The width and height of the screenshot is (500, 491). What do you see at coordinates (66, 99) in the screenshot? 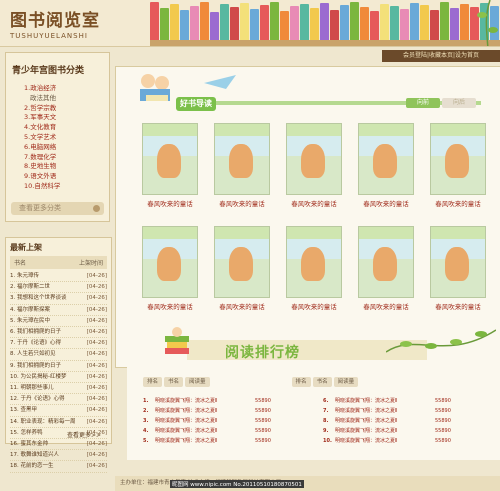
I see `category-item: 政法其他` at bounding box center [66, 99].